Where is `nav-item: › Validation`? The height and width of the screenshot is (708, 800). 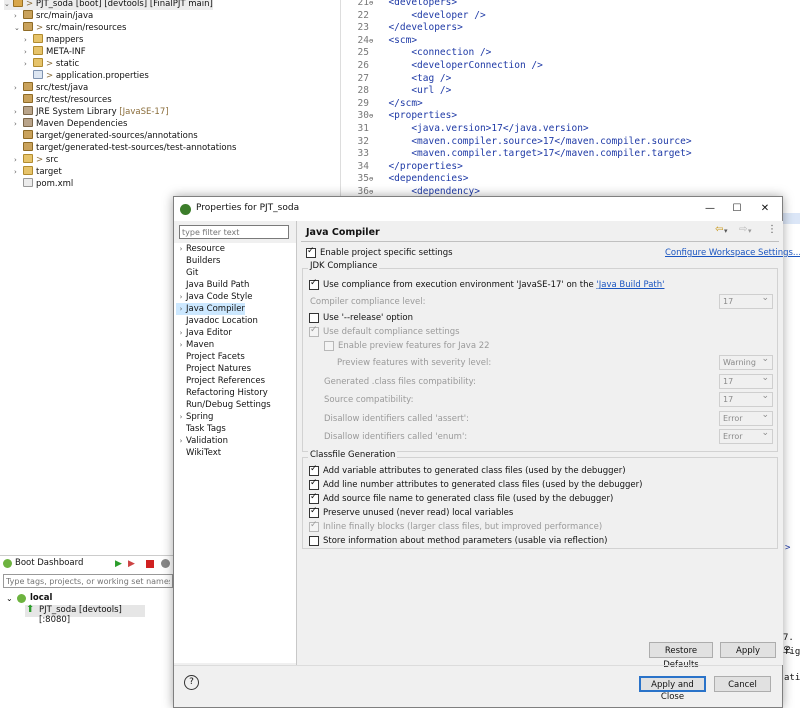
nav-item: › Validation is located at coordinates (202, 441).